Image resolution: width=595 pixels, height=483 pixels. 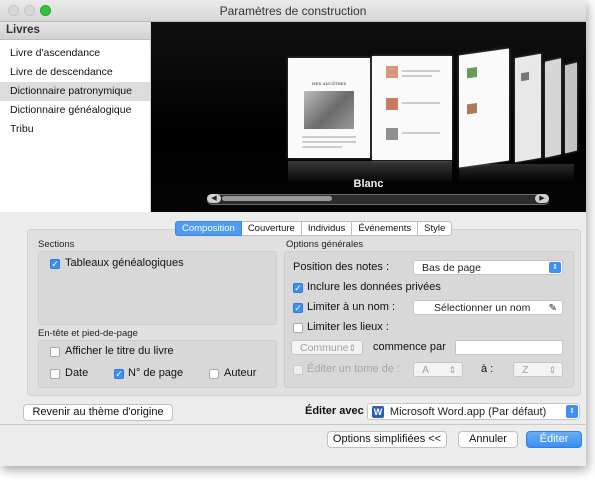 I want to click on simplified-options-button: Options simplifiées <<, so click(x=387, y=439).